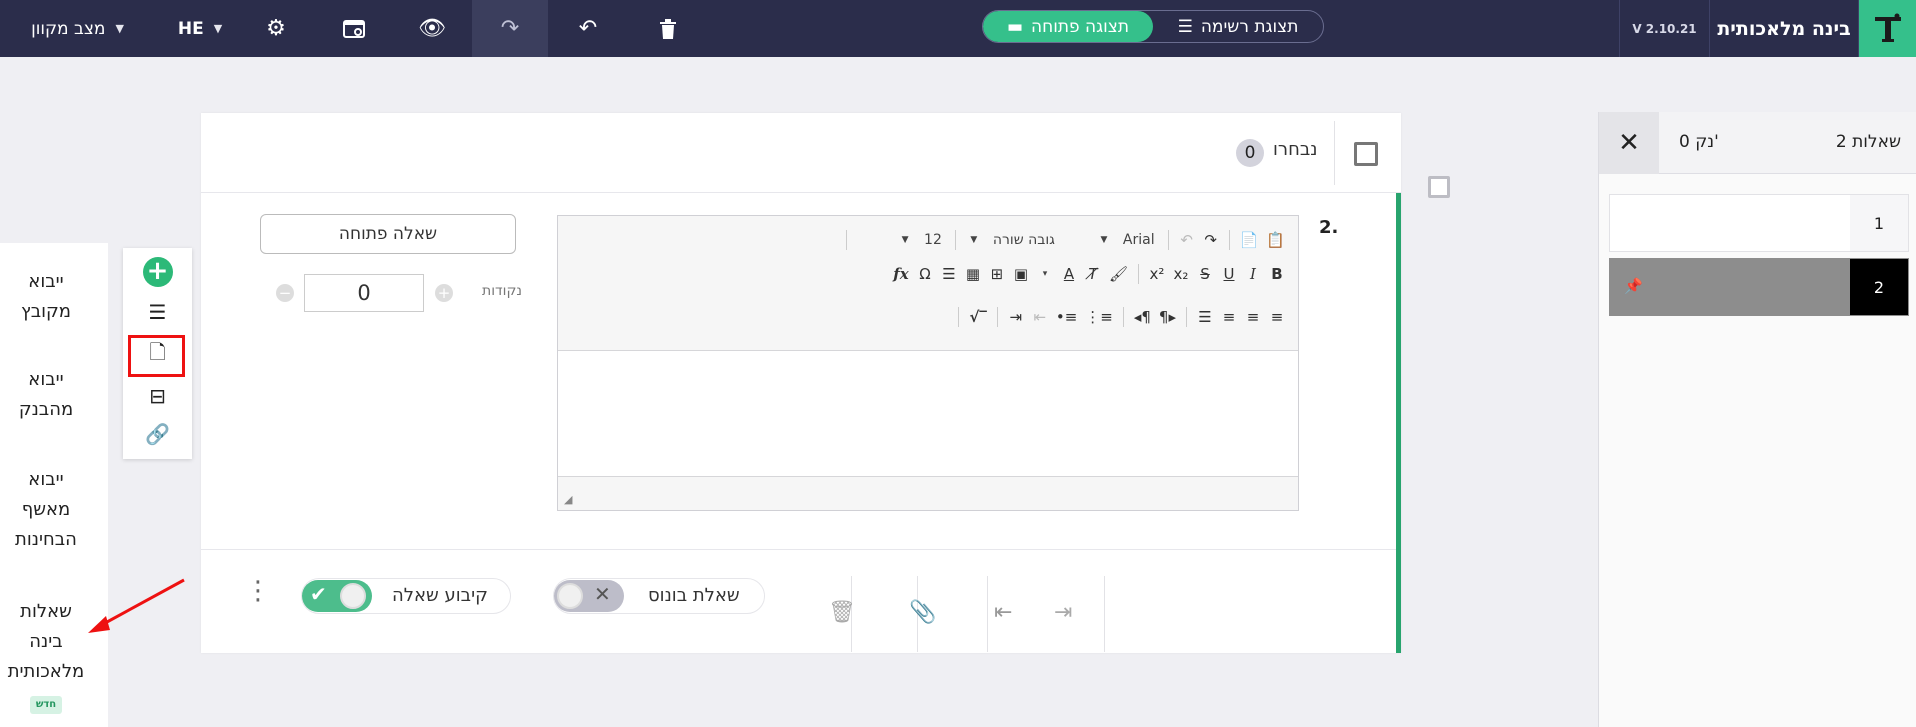  Describe the element at coordinates (978, 317) in the screenshot. I see `square-root-icon: √‾` at that location.